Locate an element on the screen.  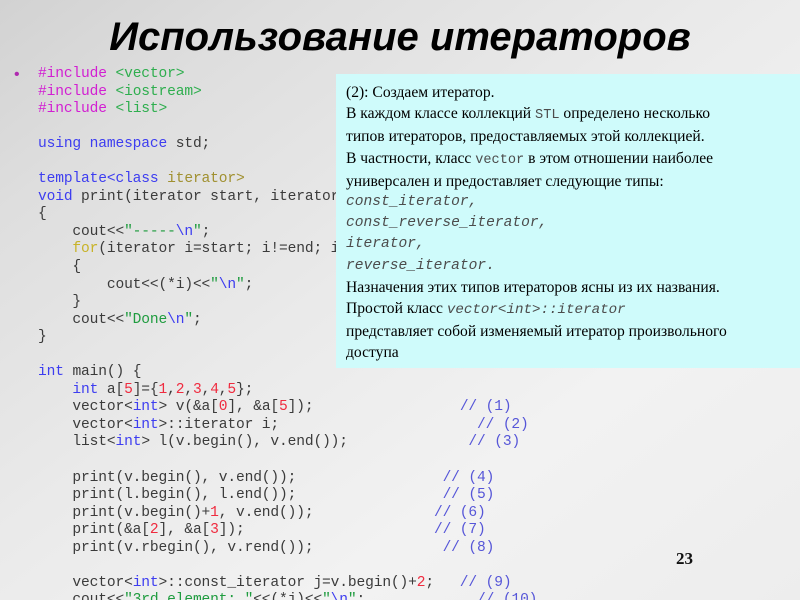
code-token-num: 2 is located at coordinates (154, 530).